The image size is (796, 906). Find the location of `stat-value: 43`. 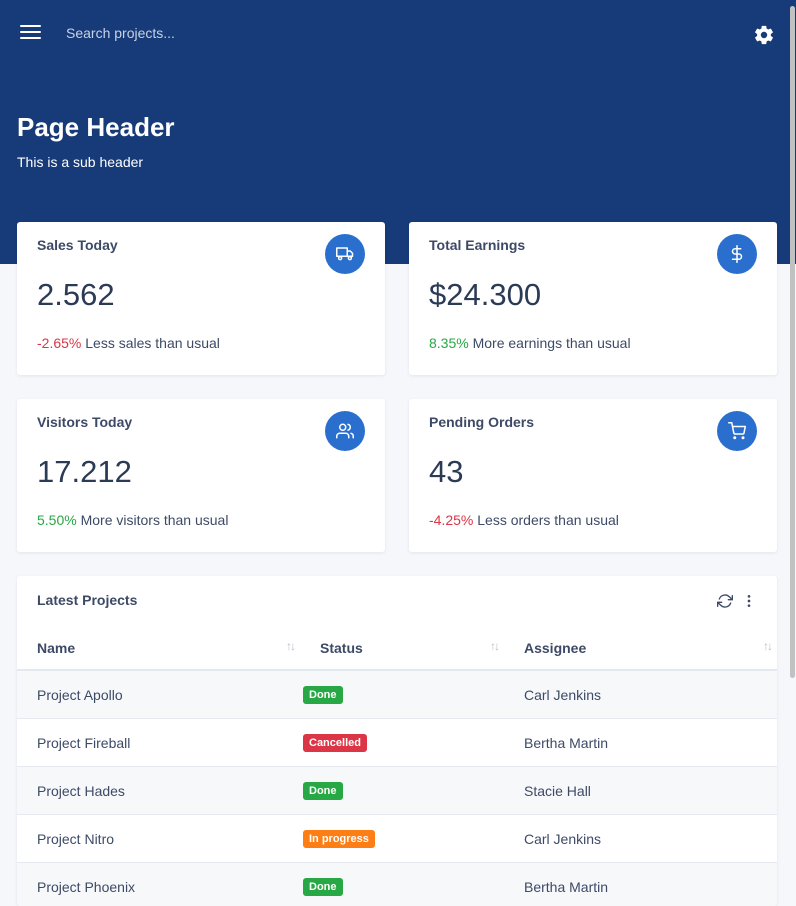

stat-value: 43 is located at coordinates (446, 472).